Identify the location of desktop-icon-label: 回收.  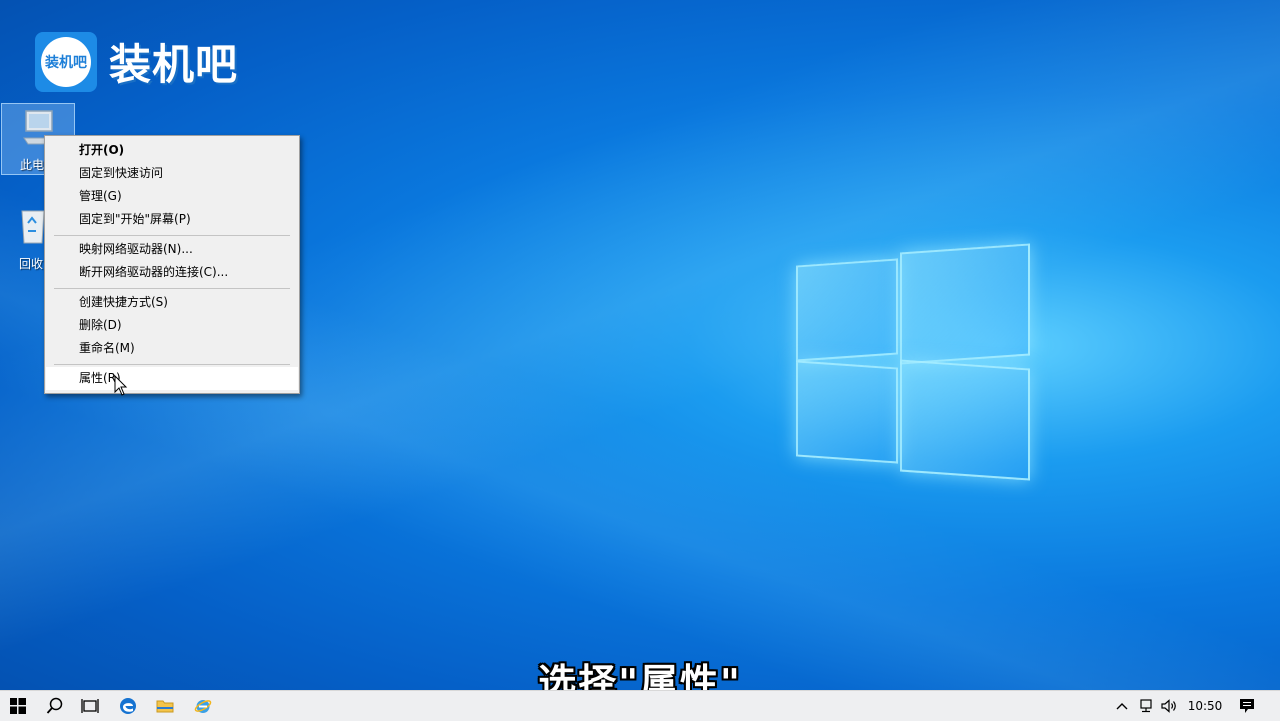
(31, 264).